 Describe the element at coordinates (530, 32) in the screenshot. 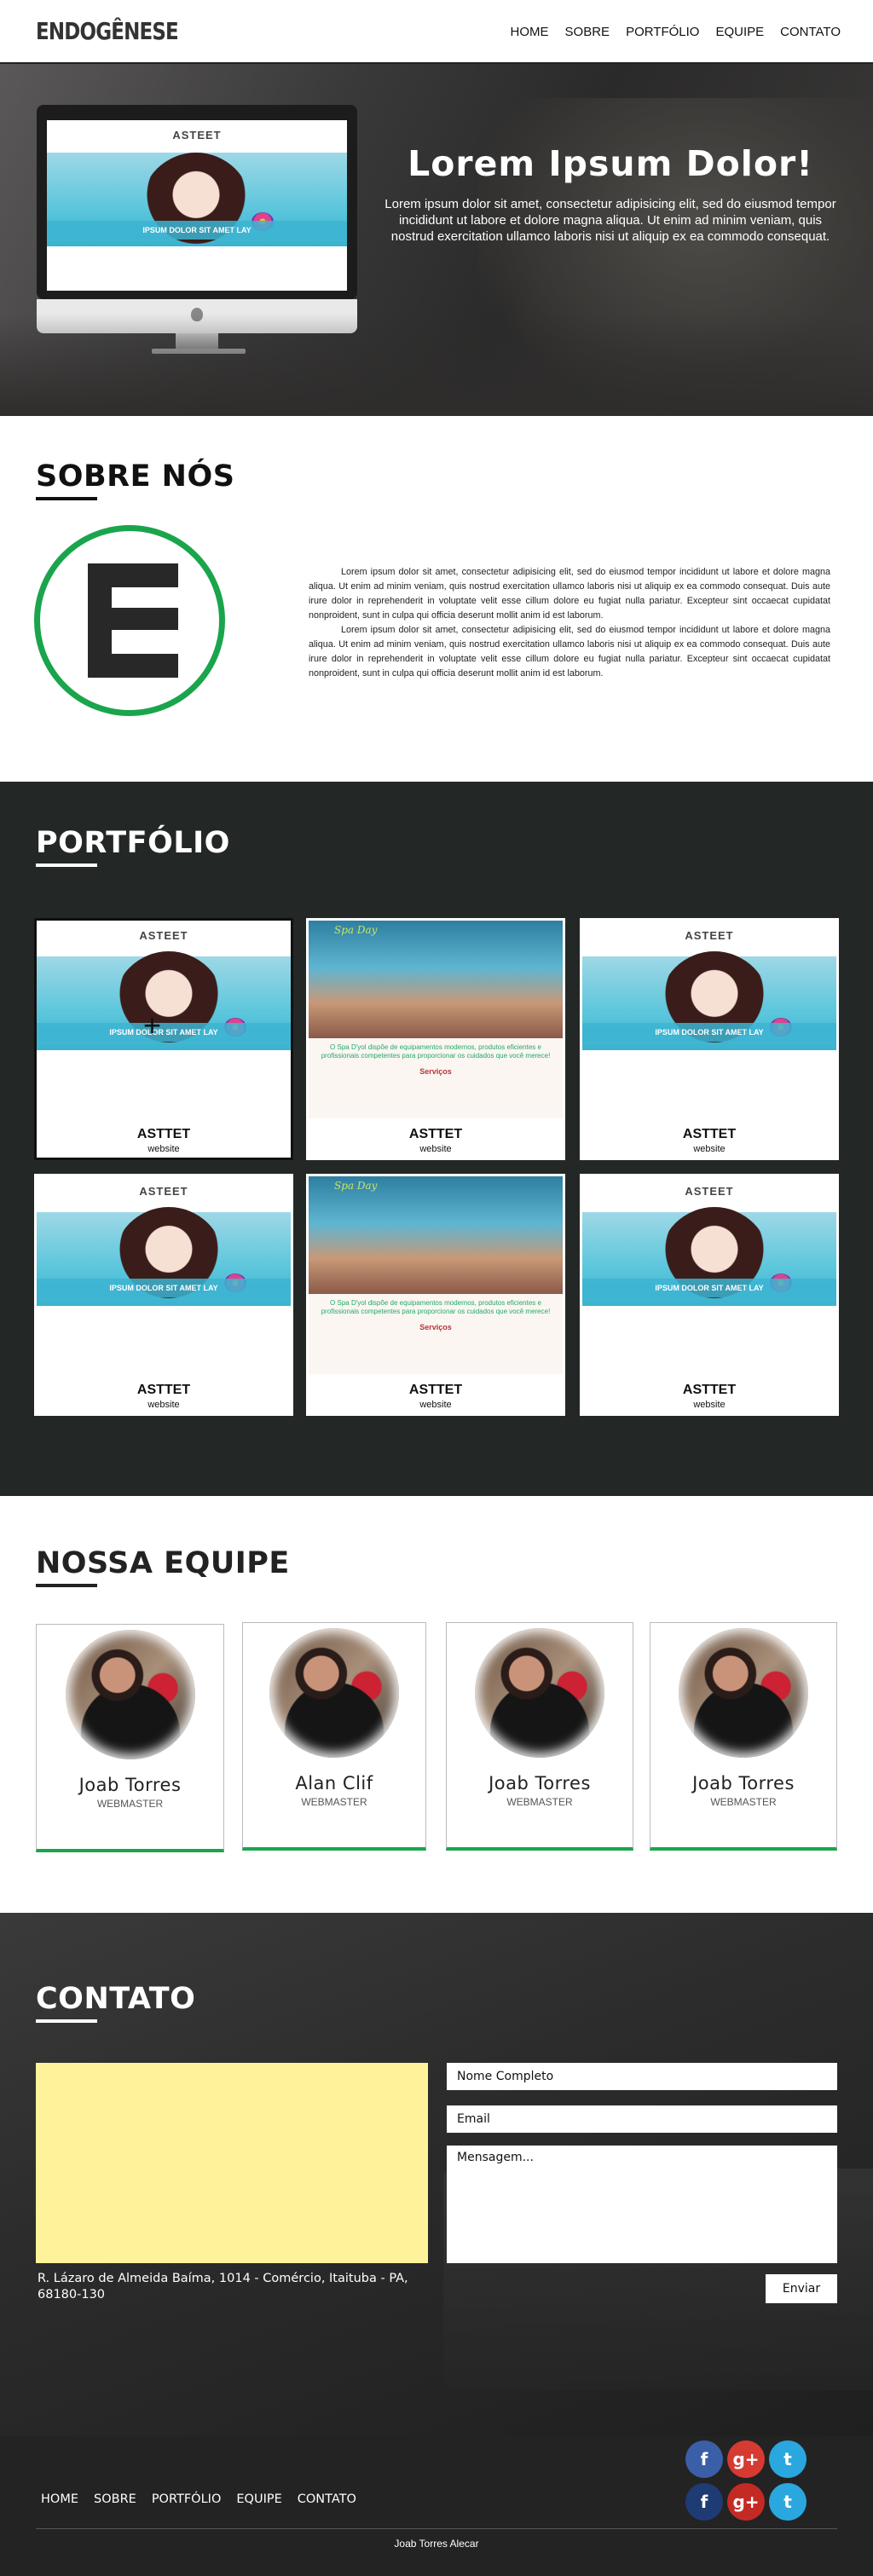

I see `nav-home: HOME` at that location.